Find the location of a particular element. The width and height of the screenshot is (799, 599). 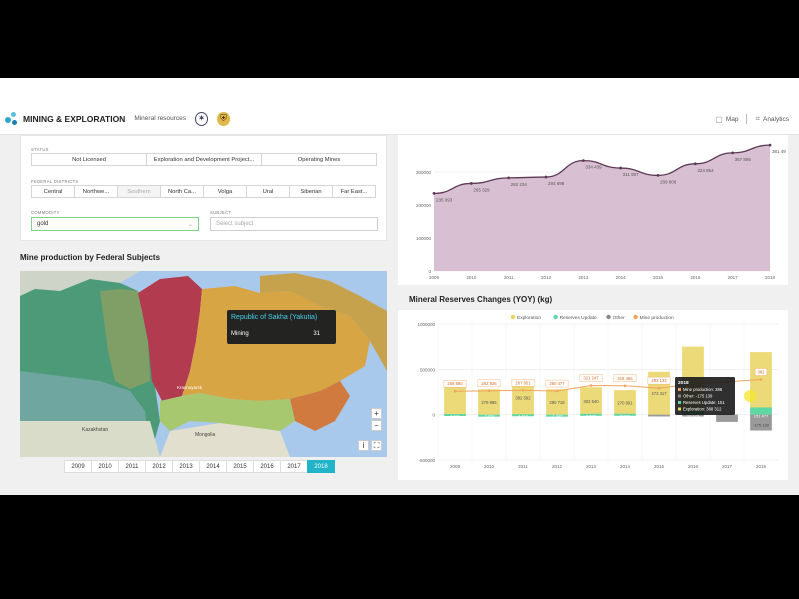

reserves-title: Mineral Reserves Changes (YOY) (kg) is located at coordinates (481, 299).